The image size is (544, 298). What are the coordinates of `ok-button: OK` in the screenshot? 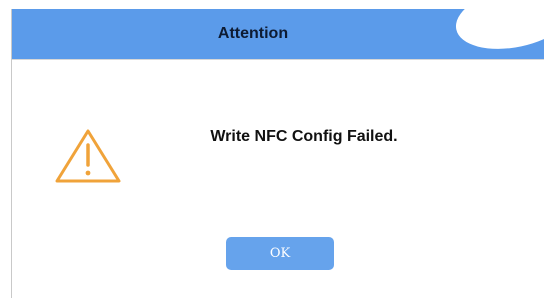 It's located at (280, 253).